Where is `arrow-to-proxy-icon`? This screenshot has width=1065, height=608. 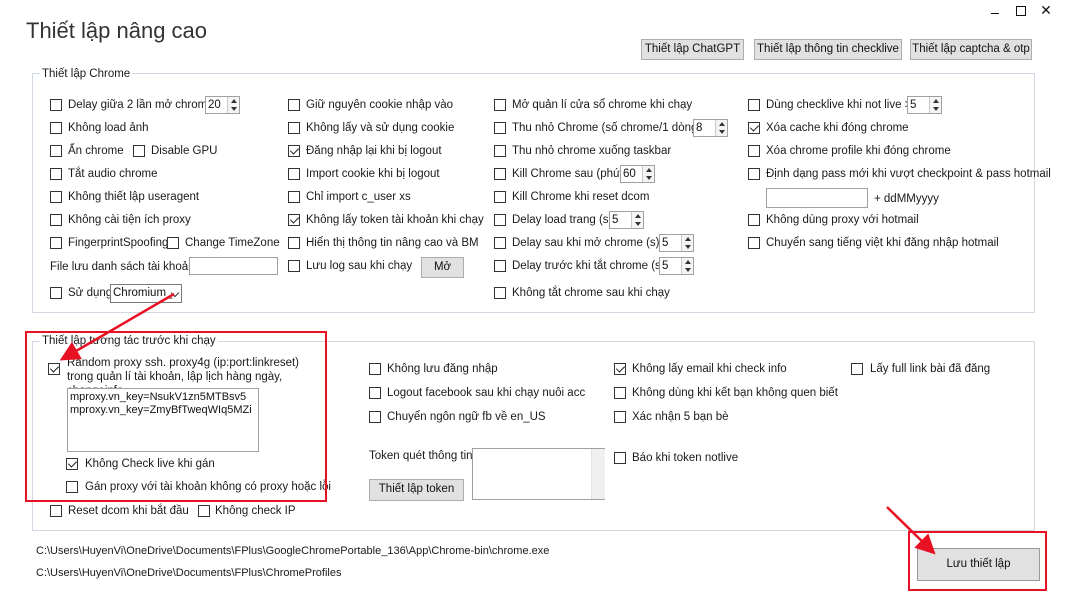
arrow-to-proxy-icon is located at coordinates (117, 326).